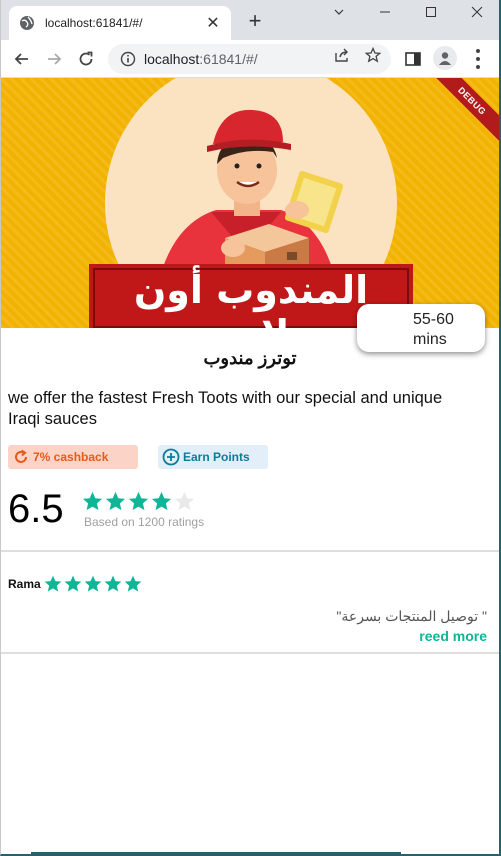 This screenshot has height=856, width=501. What do you see at coordinates (128, 59) in the screenshot?
I see `info-icon` at bounding box center [128, 59].